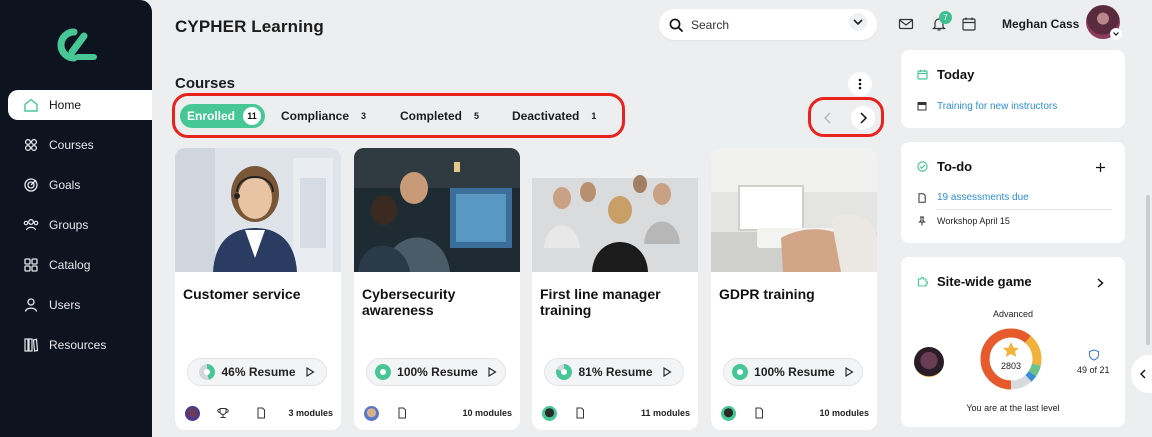 The image size is (1152, 437). I want to click on tab-count: 11, so click(252, 116).